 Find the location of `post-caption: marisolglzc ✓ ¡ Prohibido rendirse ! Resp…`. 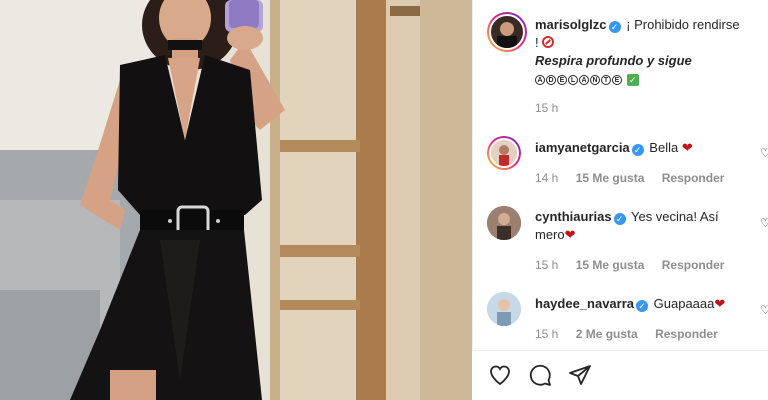

post-caption: marisolglzc ✓ ¡ Prohibido rendirse ! Resp… is located at coordinates (640, 52).